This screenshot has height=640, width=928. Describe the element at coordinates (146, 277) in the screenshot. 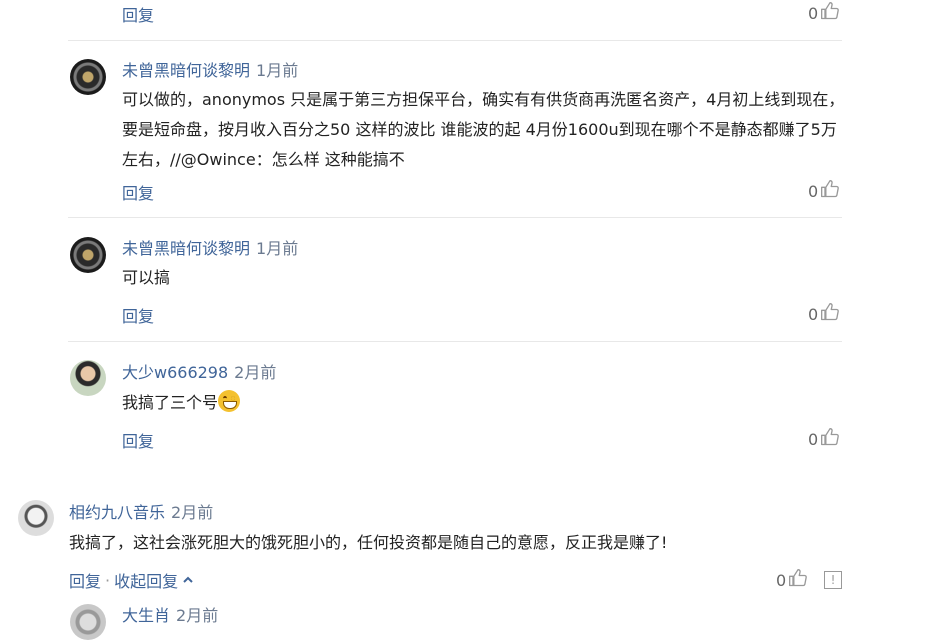

I see `comment-text: 可以搞` at that location.